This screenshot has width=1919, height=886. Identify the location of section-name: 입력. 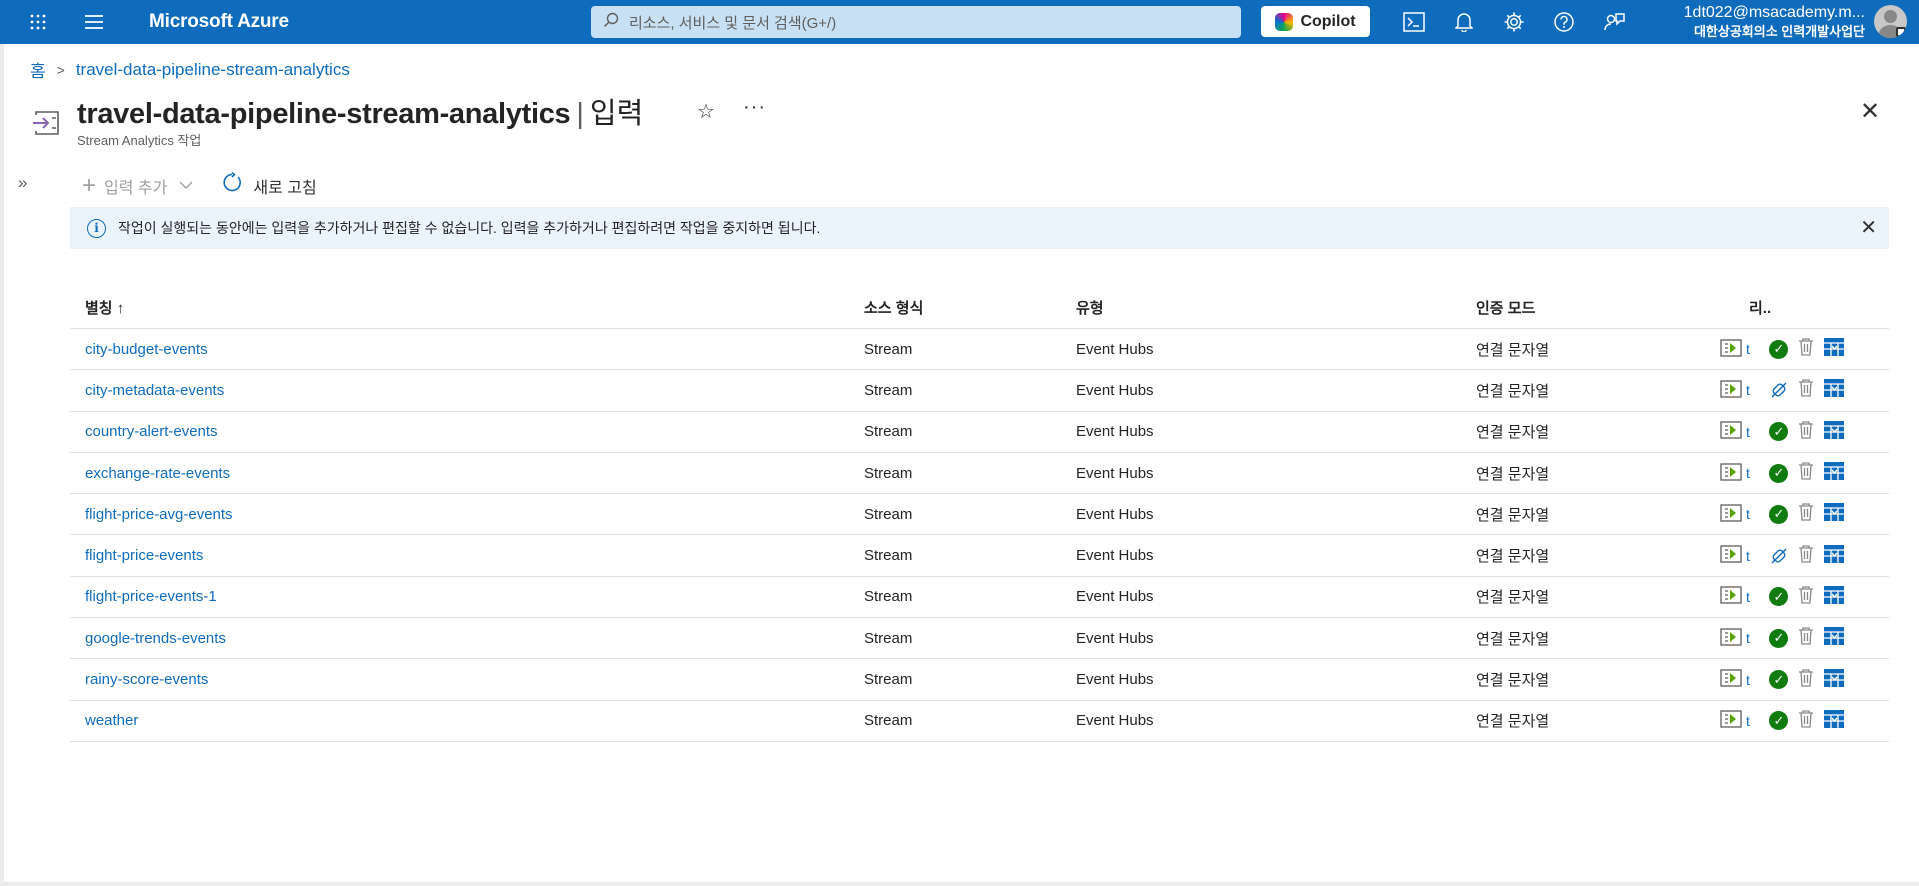
(616, 114).